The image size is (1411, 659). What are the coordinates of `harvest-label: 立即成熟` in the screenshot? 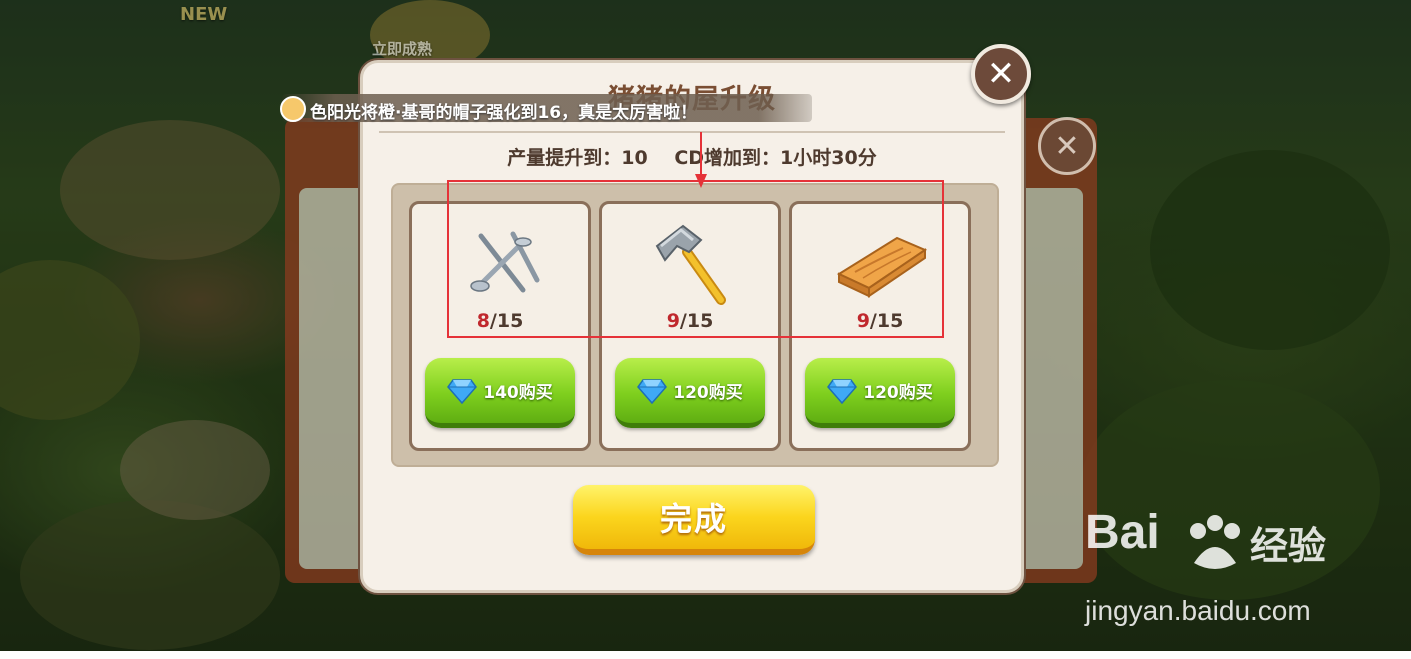 It's located at (402, 49).